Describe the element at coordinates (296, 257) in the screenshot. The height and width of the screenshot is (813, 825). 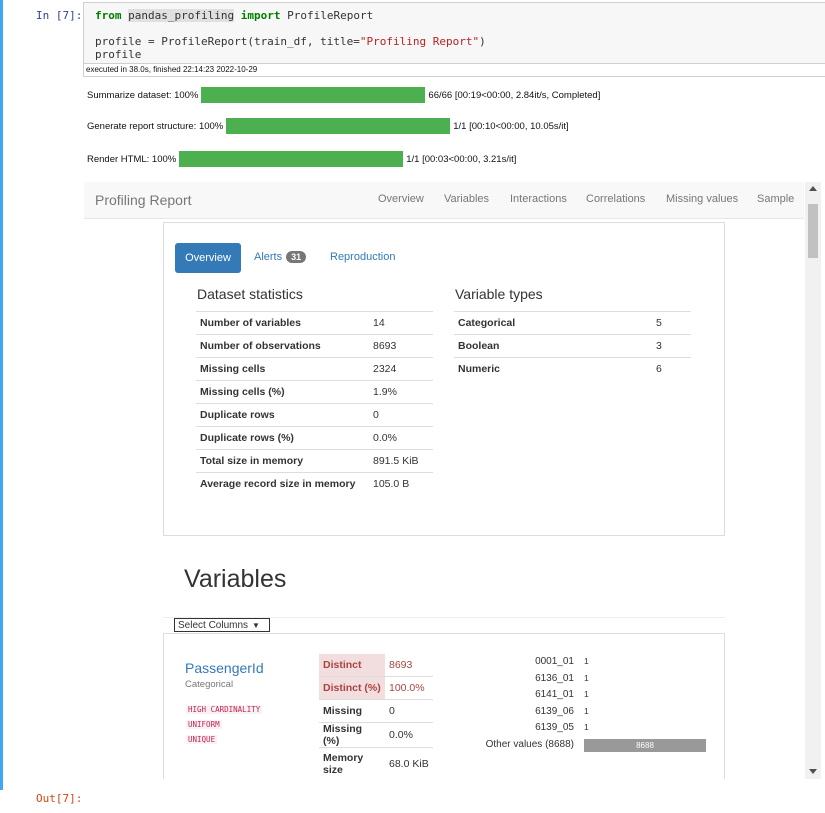
I see `alerts-count-badge: 31` at that location.